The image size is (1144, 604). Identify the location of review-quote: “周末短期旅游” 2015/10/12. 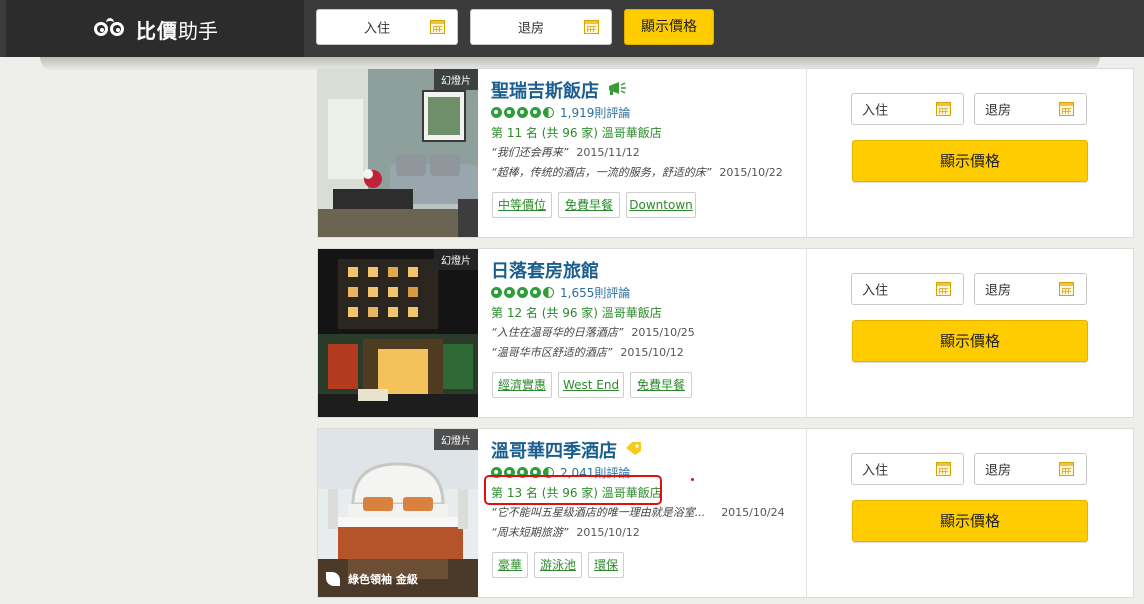
(565, 532).